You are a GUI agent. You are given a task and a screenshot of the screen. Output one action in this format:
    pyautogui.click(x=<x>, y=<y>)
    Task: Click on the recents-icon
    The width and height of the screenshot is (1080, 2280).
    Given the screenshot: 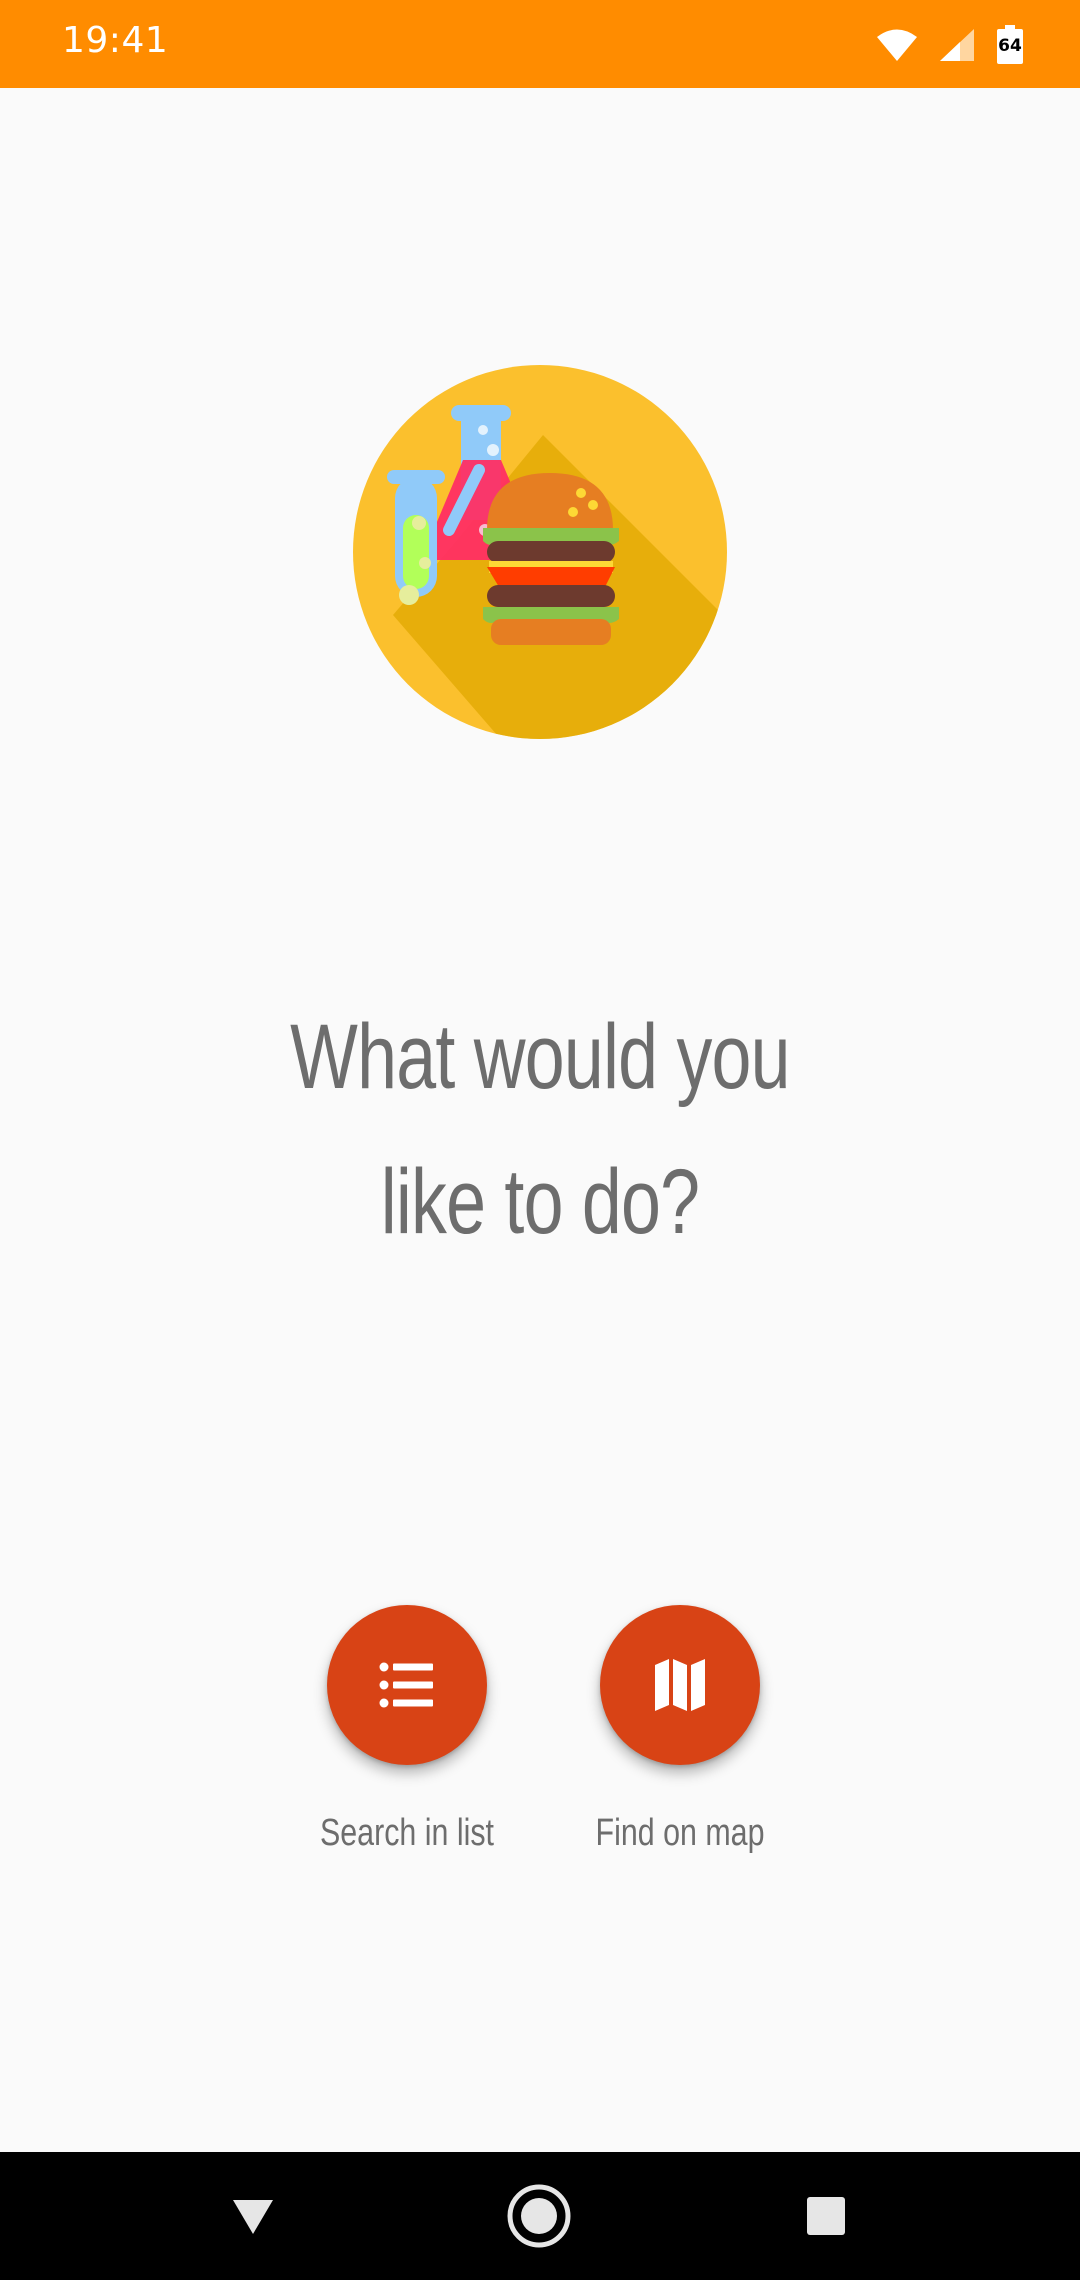 What is the action you would take?
    pyautogui.click(x=826, y=2216)
    